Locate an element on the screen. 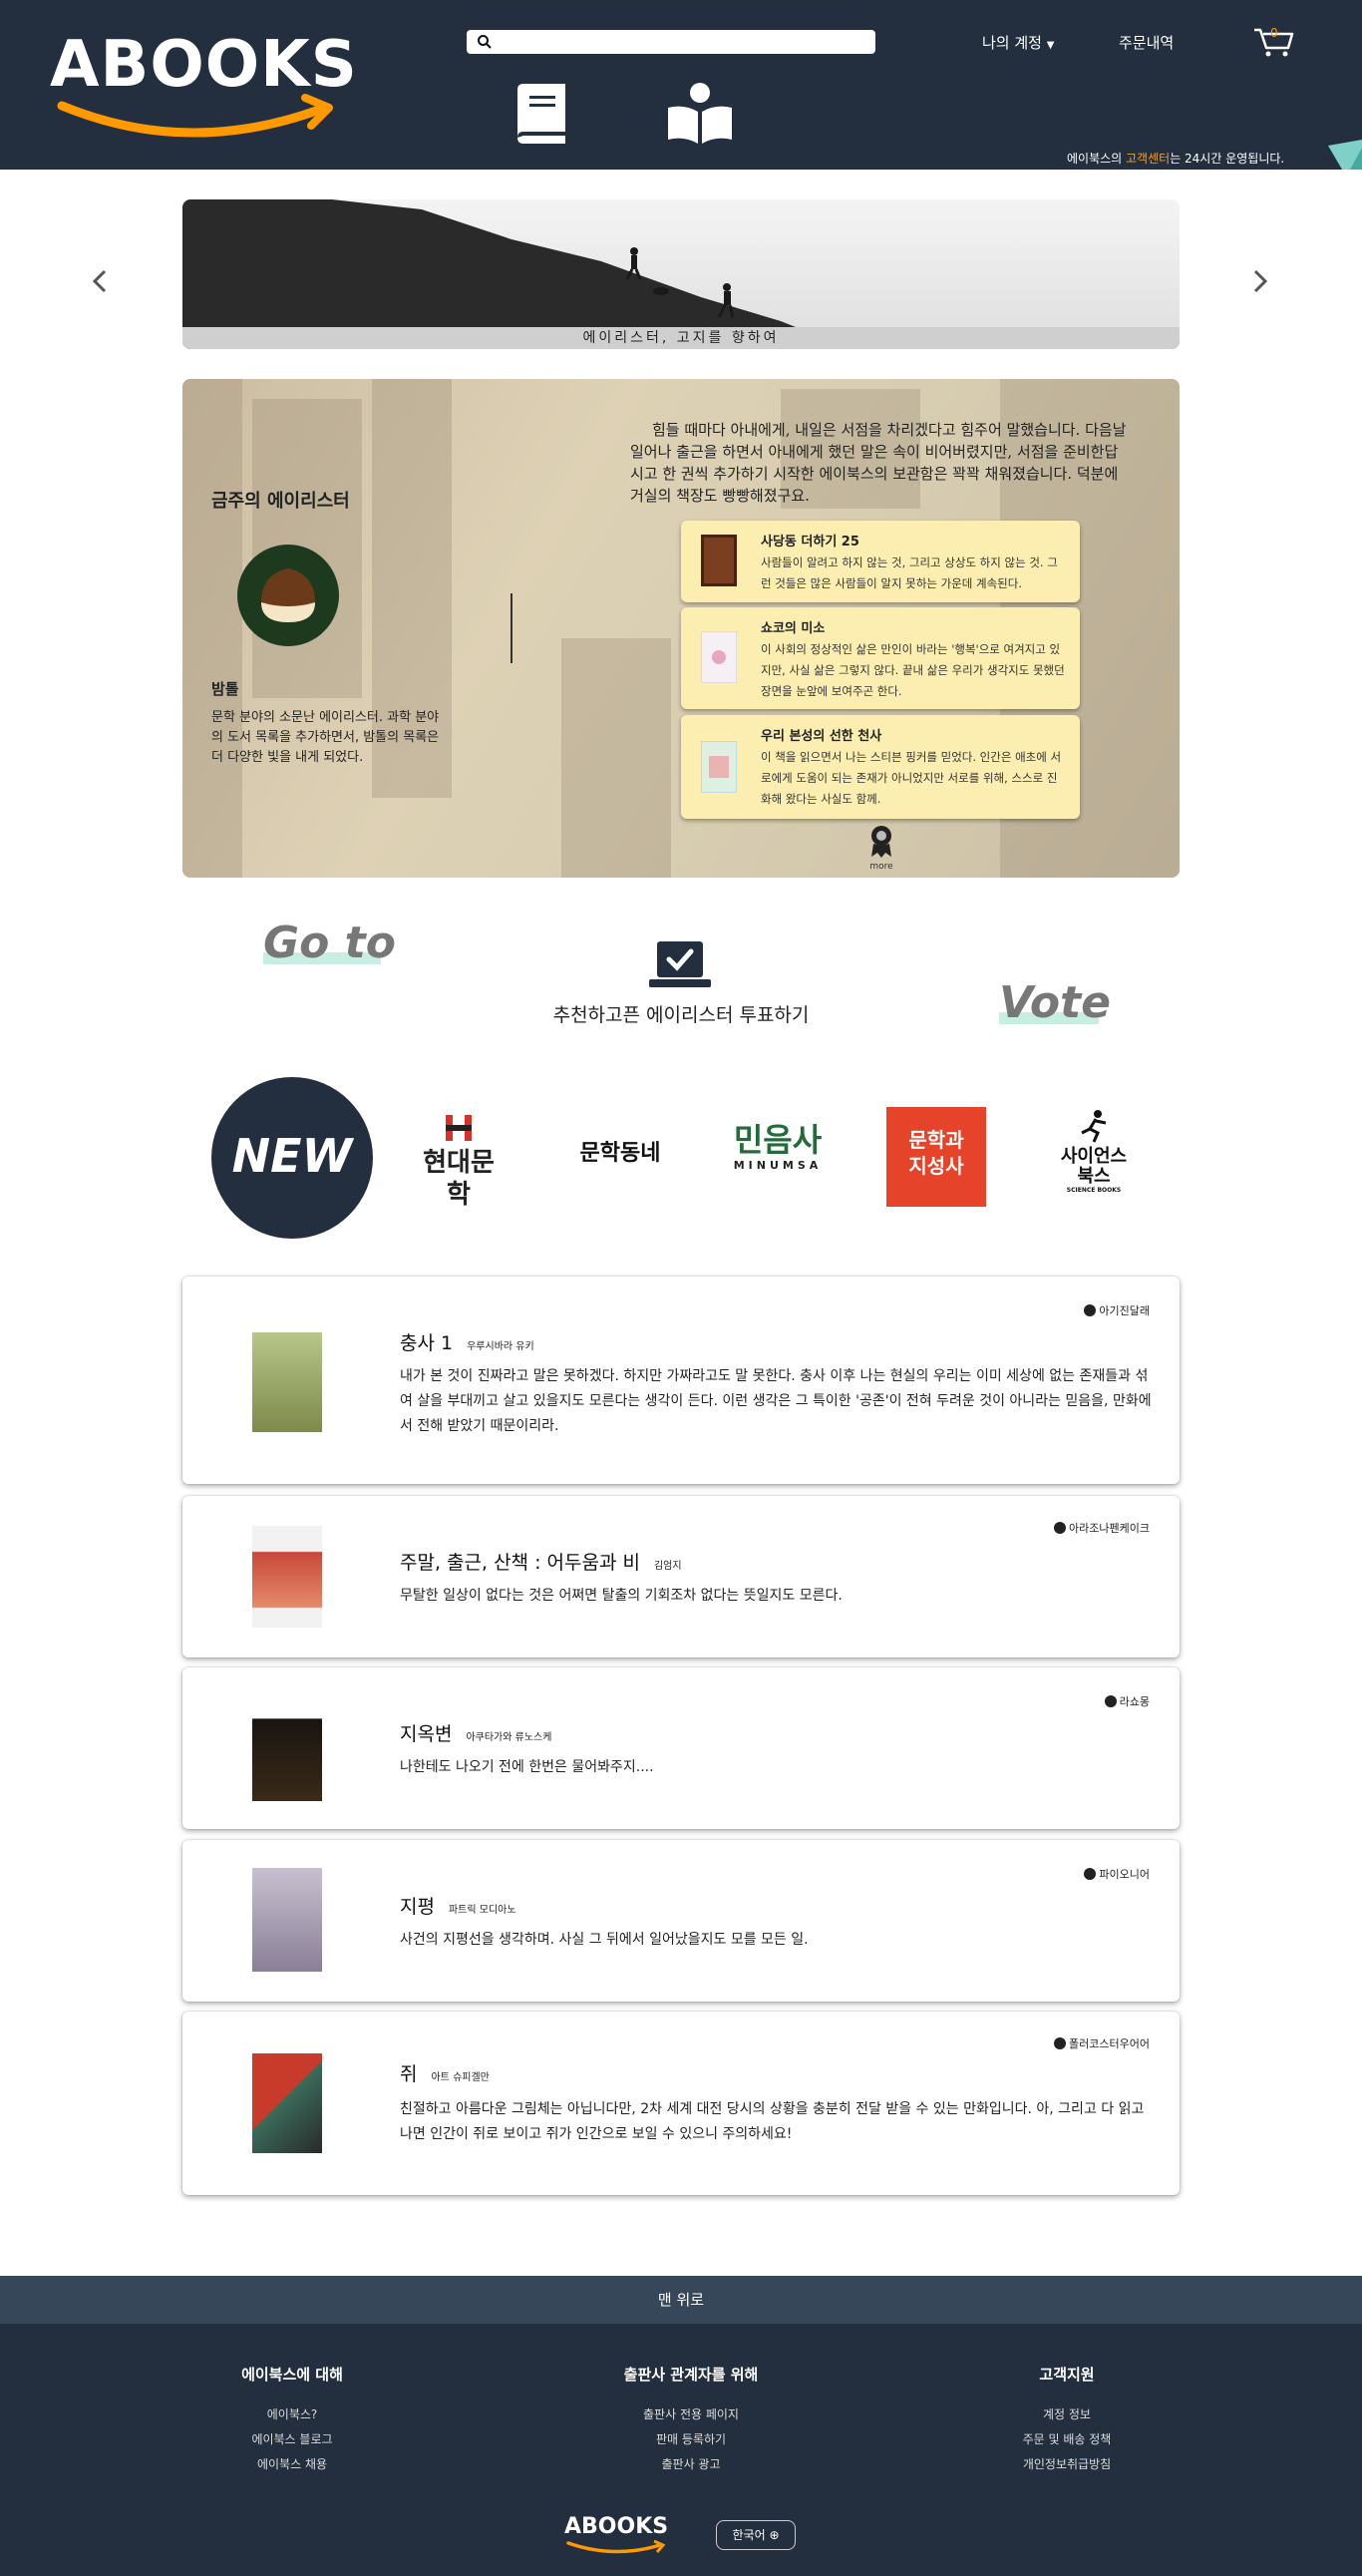 The width and height of the screenshot is (1362, 2576). vote-text: Vote is located at coordinates (1055, 1002).